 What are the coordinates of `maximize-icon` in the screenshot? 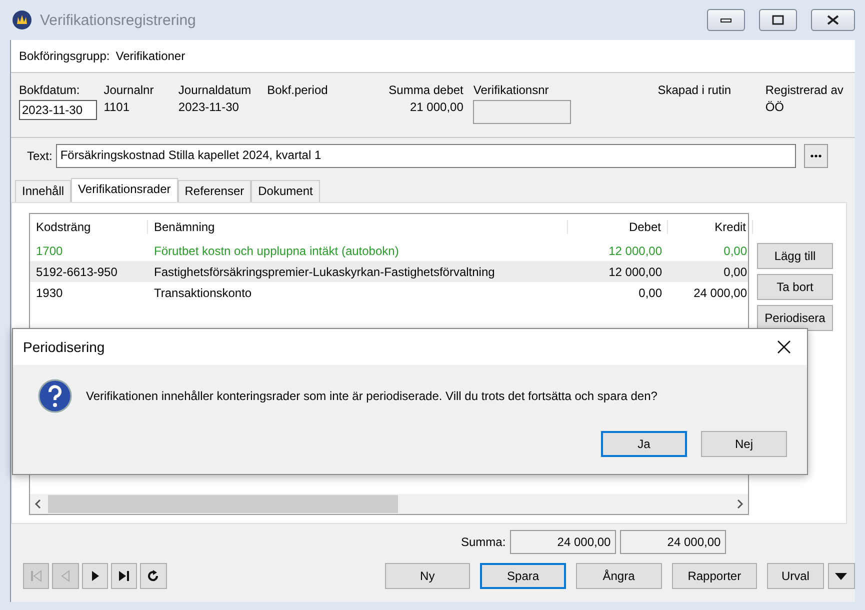 It's located at (778, 20).